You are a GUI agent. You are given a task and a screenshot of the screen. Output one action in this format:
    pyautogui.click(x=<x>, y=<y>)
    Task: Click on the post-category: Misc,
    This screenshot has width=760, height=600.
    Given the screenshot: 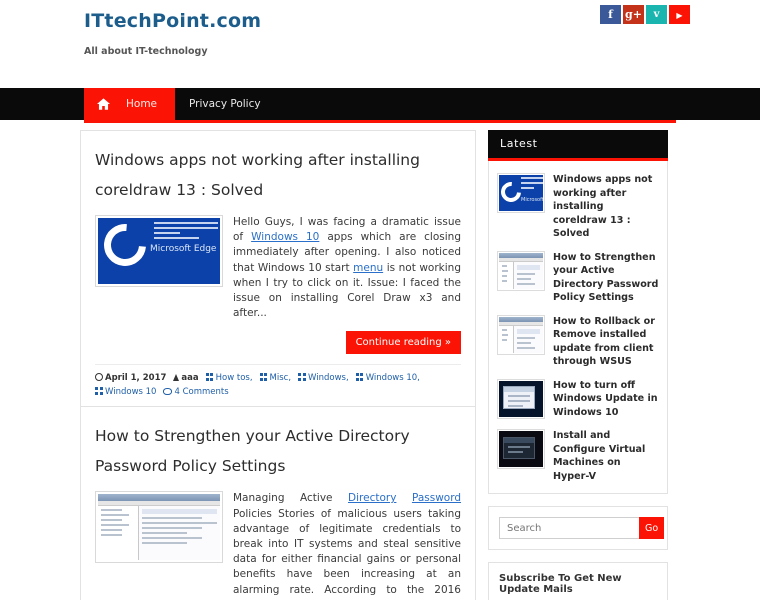 What is the action you would take?
    pyautogui.click(x=275, y=378)
    